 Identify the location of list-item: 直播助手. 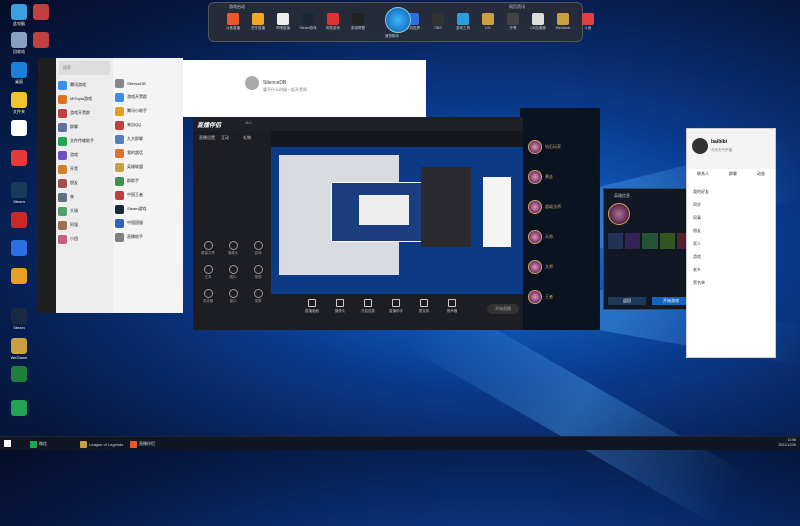
(148, 237).